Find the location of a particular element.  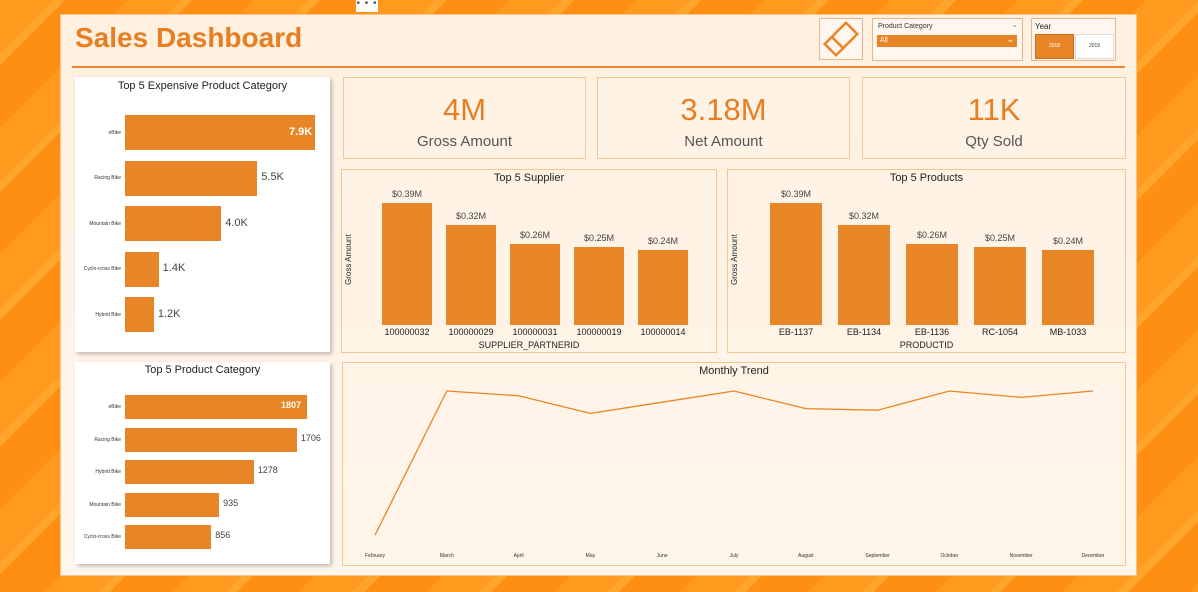

data-label: 856 is located at coordinates (223, 535).